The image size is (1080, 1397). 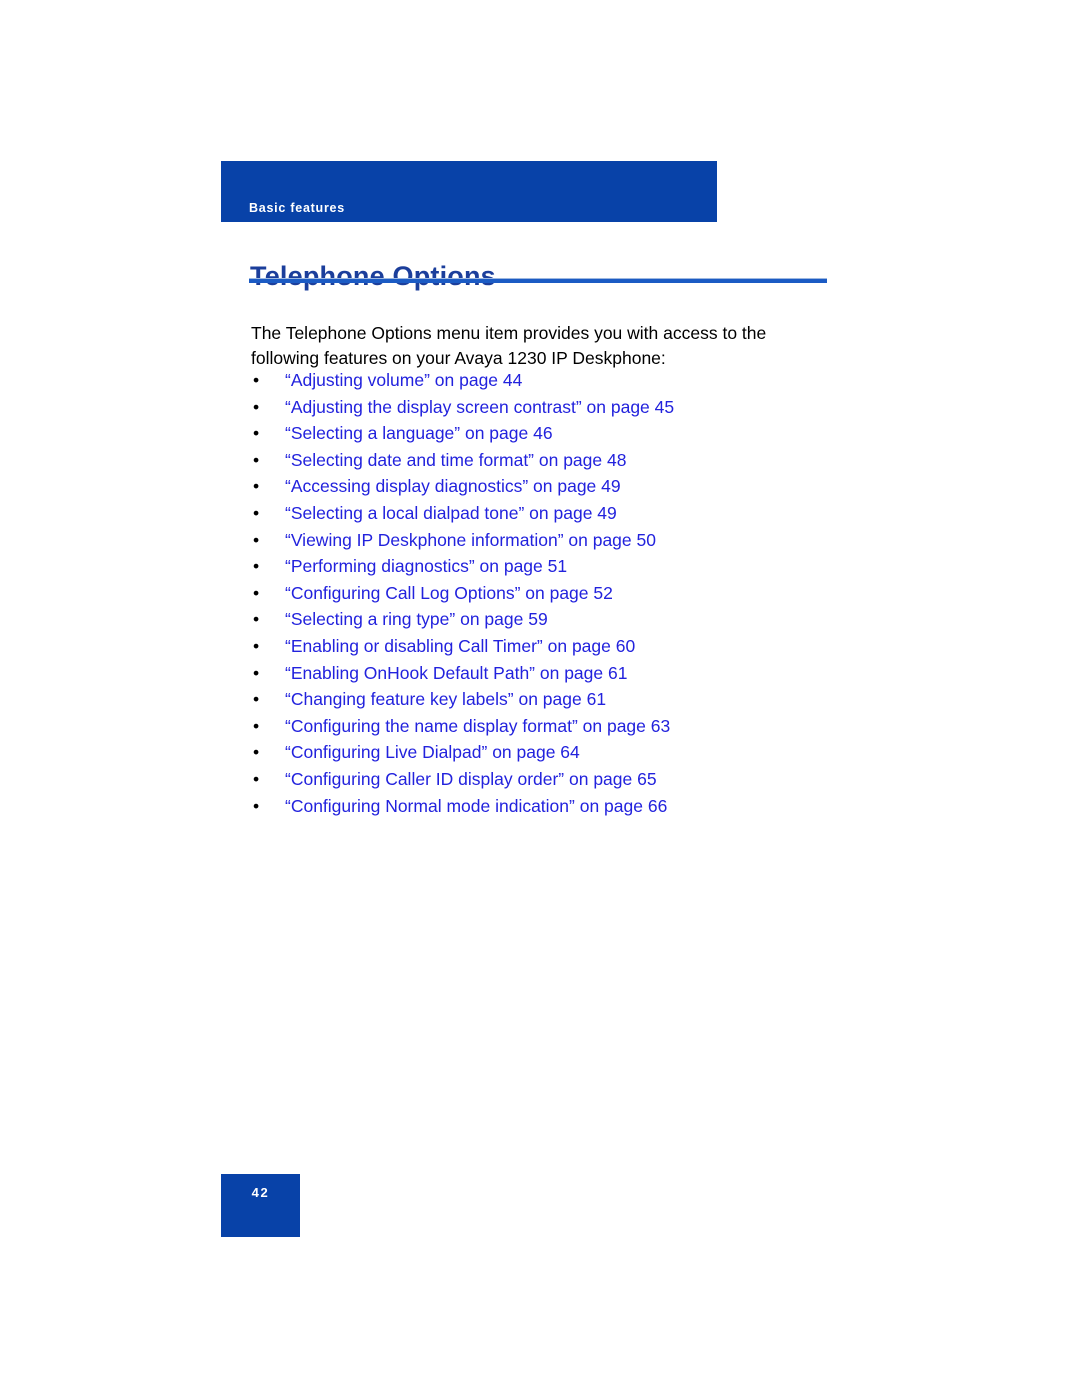 What do you see at coordinates (419, 433) in the screenshot?
I see `cross-reference-link: “Selecting a language” on page 46` at bounding box center [419, 433].